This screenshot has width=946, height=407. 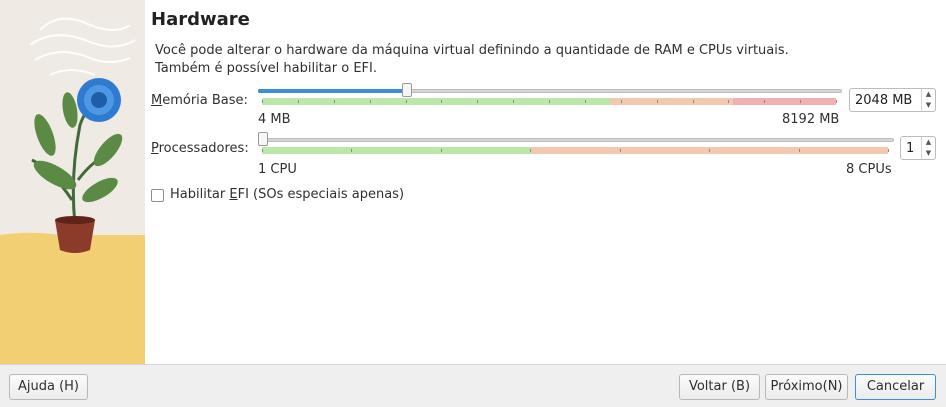 What do you see at coordinates (869, 169) in the screenshot?
I see `cpu-max-label: 8 CPUs` at bounding box center [869, 169].